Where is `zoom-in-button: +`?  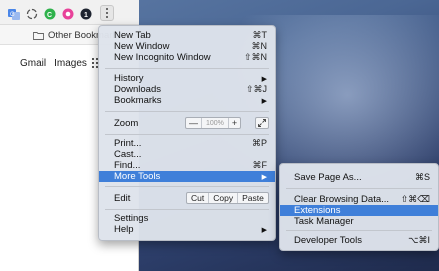
zoom-in-button: + is located at coordinates (234, 123).